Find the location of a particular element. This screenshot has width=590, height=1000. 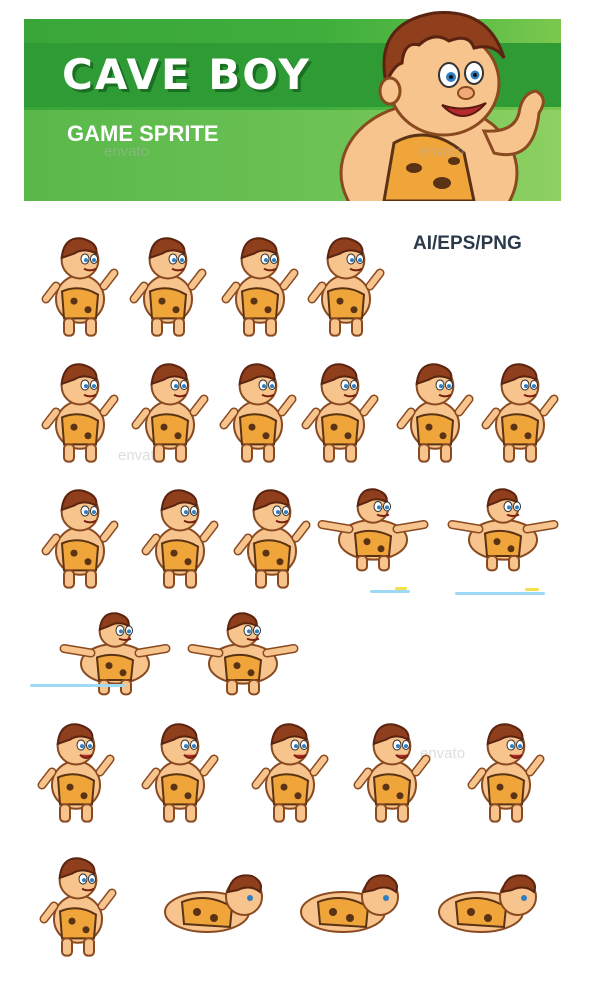

hero-character-illustration is located at coordinates (442, 106).